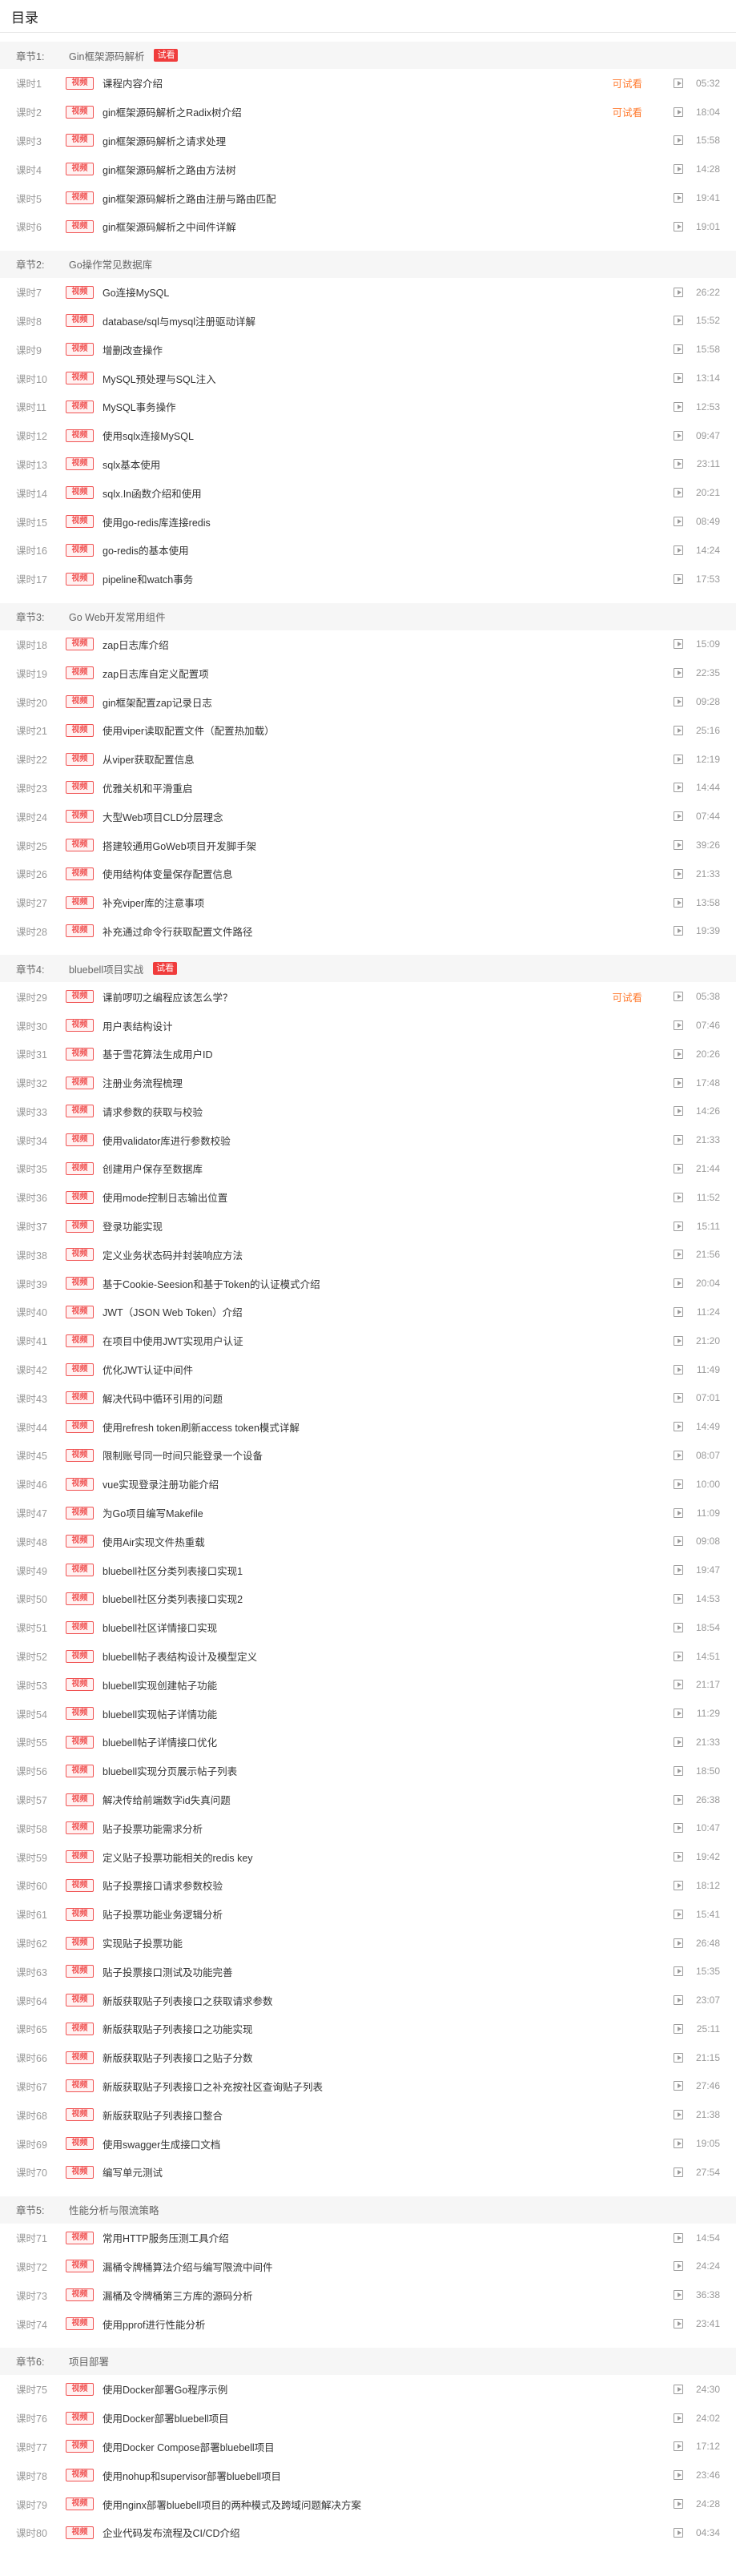 This screenshot has width=736, height=2576. Describe the element at coordinates (183, 1455) in the screenshot. I see `lesson-title: 限制账号同一时间只能登录一个设备` at that location.